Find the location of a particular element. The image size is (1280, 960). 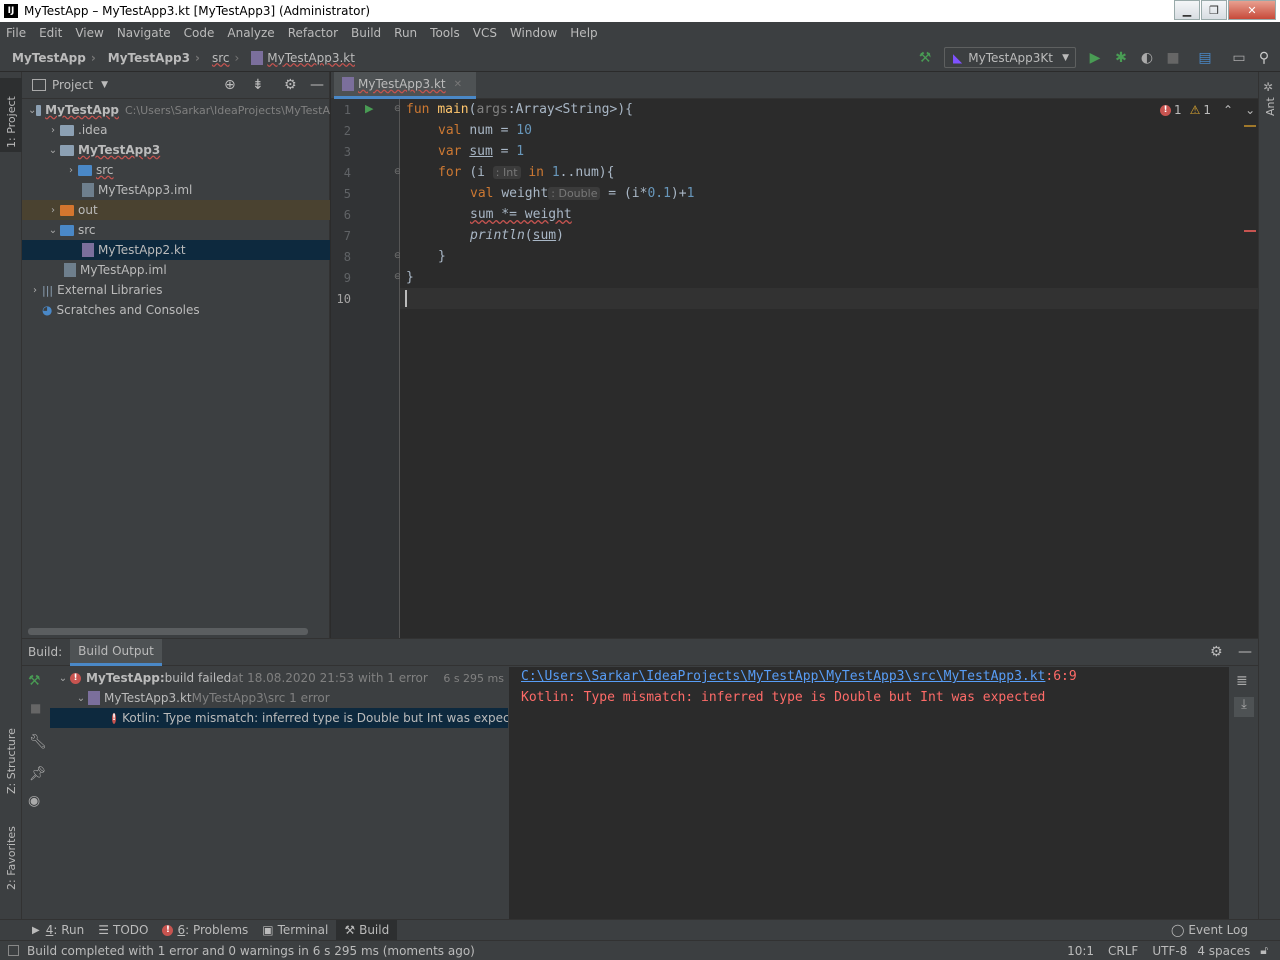

close-window-button: ✕ is located at coordinates (1252, 10).